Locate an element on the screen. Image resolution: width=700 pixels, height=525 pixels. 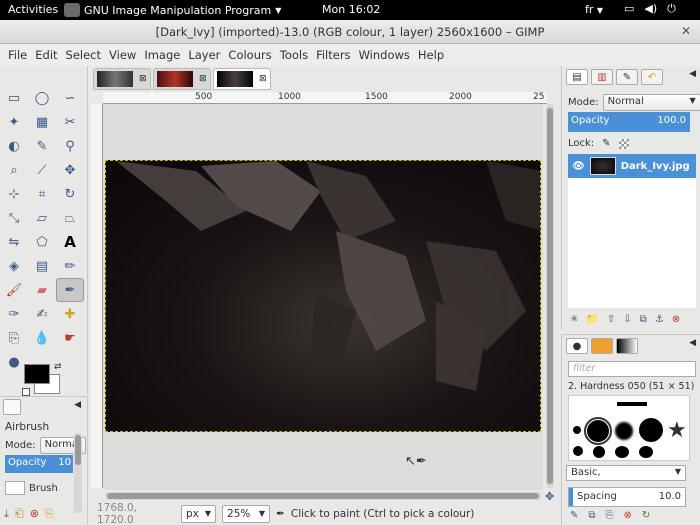
heal-tool-icon: ✚ is located at coordinates (70, 314).